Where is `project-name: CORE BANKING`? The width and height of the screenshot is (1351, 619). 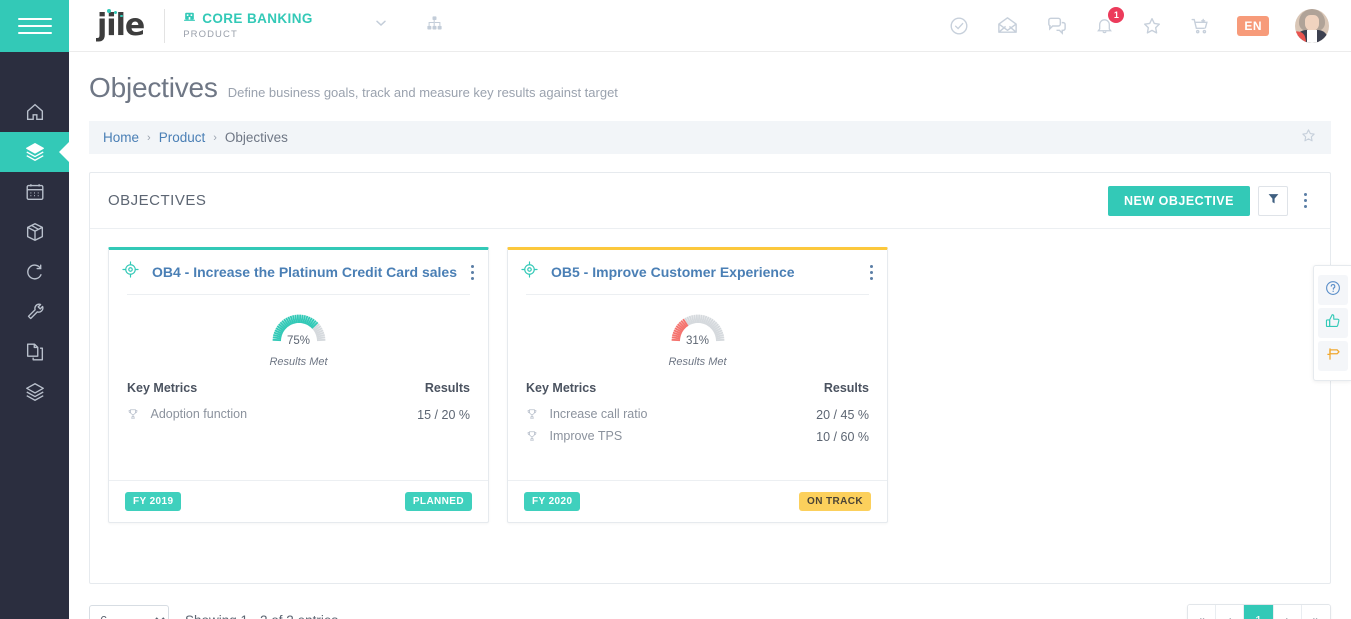 project-name: CORE BANKING is located at coordinates (257, 18).